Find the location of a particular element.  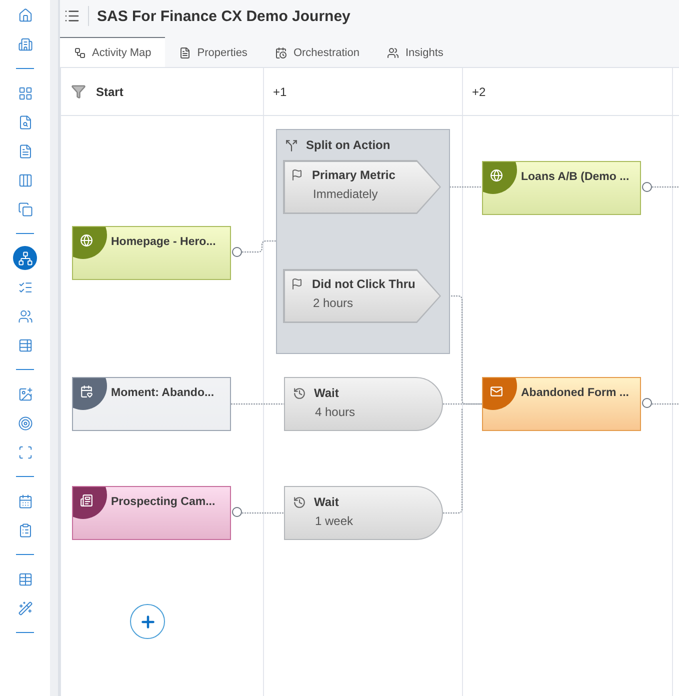

column-header: +2 is located at coordinates (479, 91).